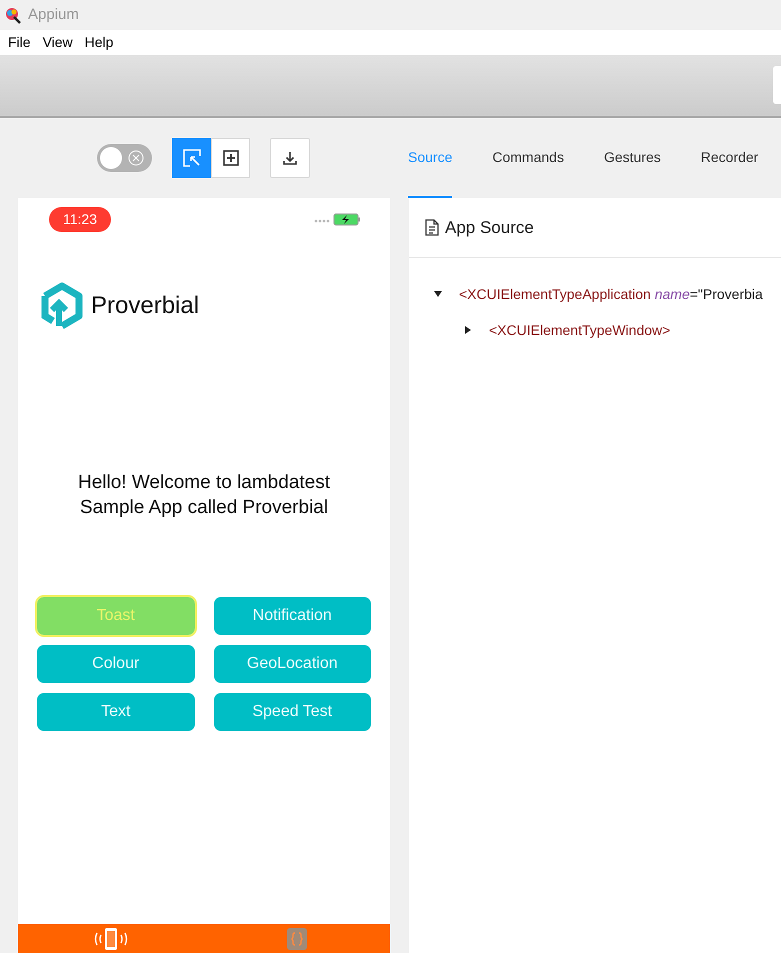 This screenshot has height=953, width=781. I want to click on vibrating-phone-icon, so click(111, 939).